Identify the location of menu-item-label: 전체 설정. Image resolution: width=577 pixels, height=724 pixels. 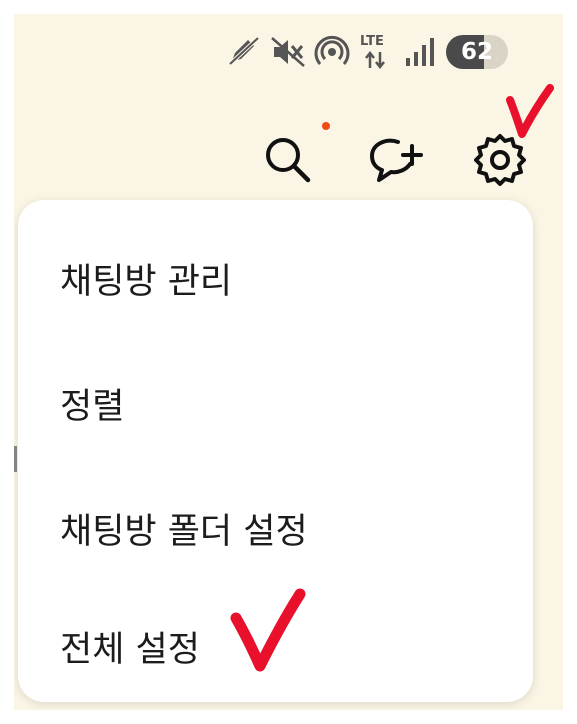
(130, 649).